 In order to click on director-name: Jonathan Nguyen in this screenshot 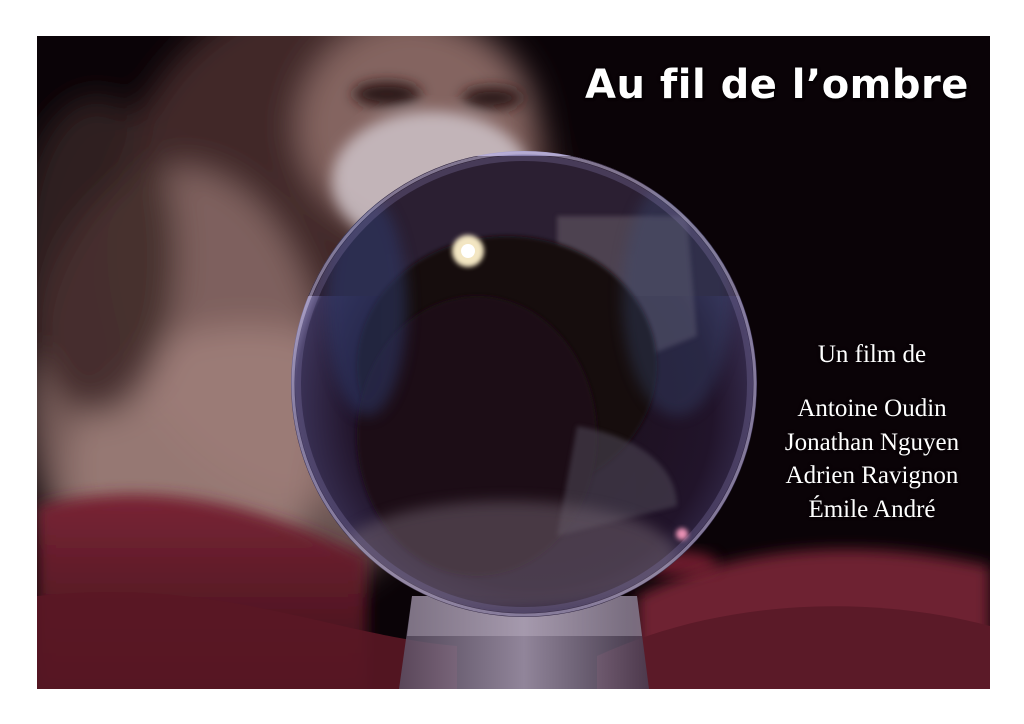, I will do `click(872, 442)`.